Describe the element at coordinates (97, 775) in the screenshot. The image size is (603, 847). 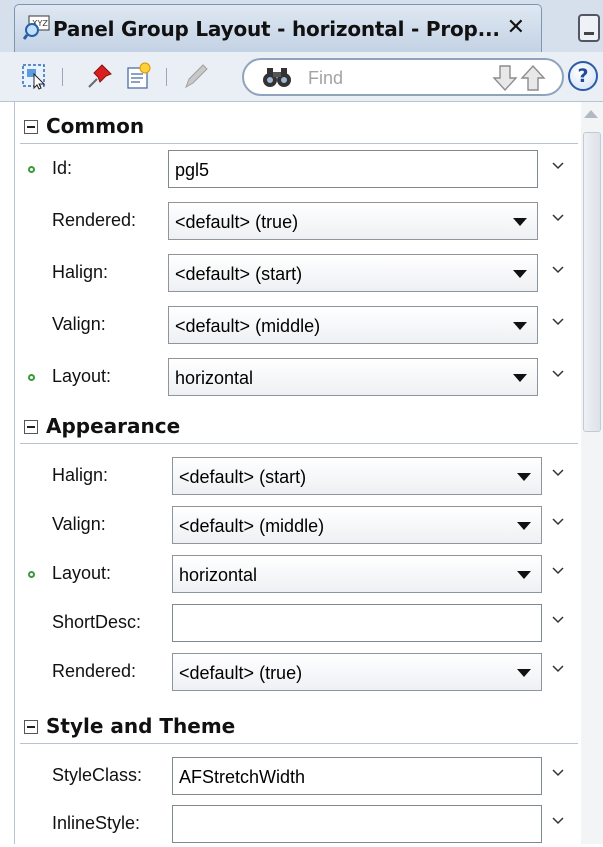
I see `property-label: StyleClass:` at that location.